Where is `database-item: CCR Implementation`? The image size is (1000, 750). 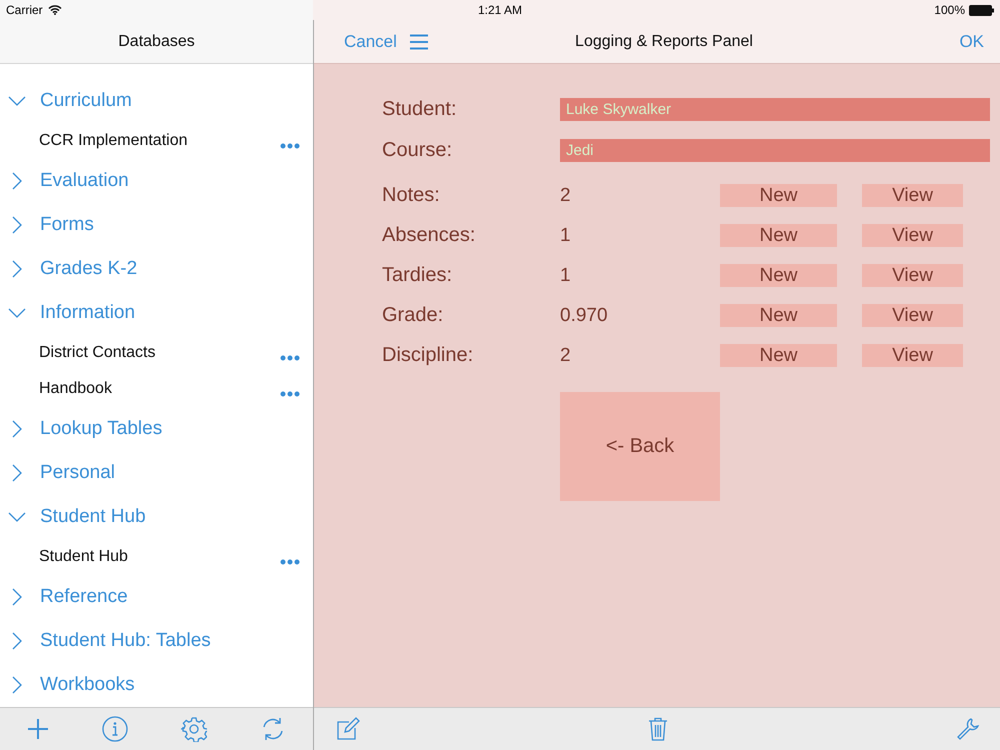
database-item: CCR Implementation is located at coordinates (113, 141).